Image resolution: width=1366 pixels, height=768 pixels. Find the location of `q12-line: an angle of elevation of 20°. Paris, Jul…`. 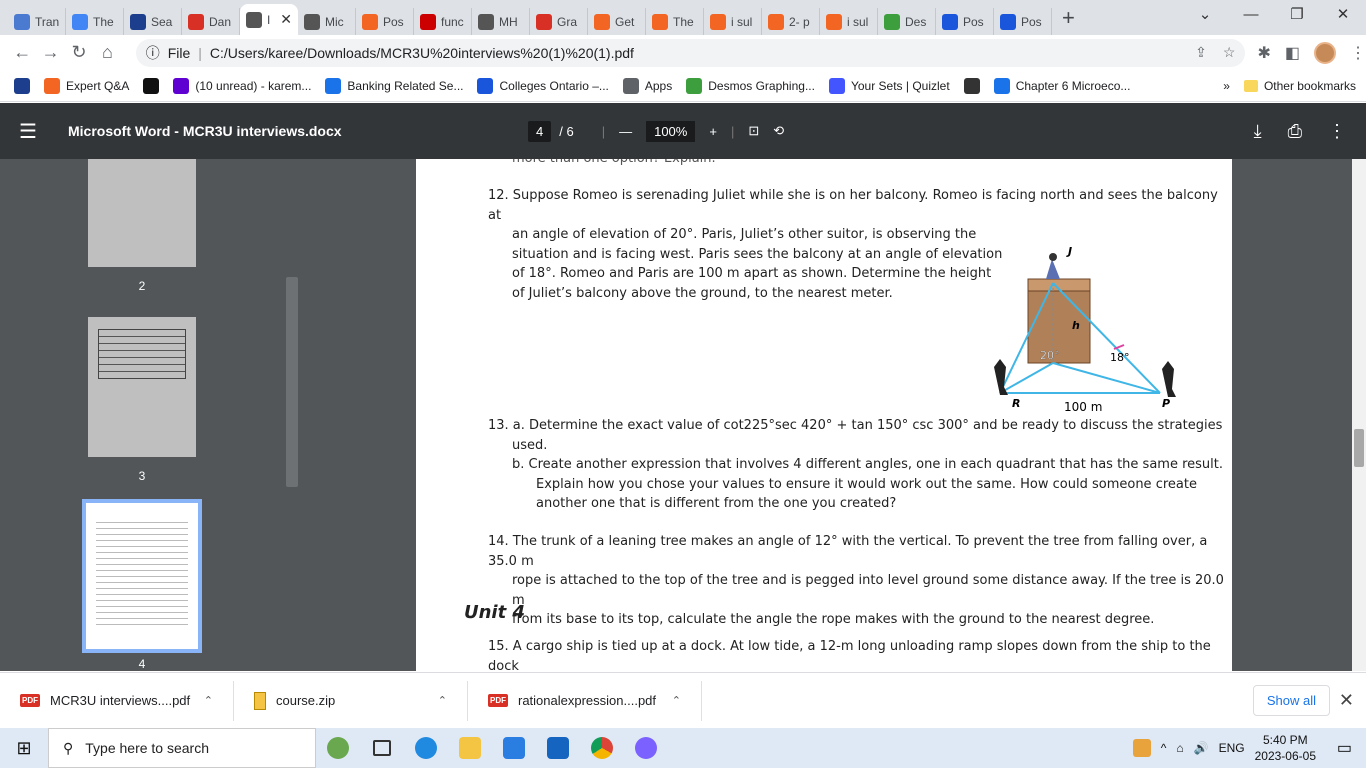

q12-line: an angle of elevation of 20°. Paris, Jul… is located at coordinates (744, 234).